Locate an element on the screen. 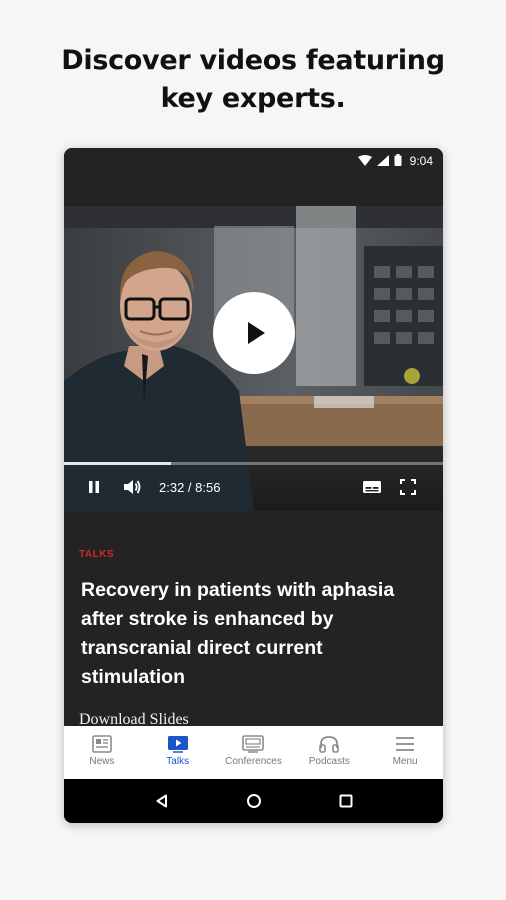 This screenshot has width=506, height=900. category-tag: TALKS is located at coordinates (96, 554).